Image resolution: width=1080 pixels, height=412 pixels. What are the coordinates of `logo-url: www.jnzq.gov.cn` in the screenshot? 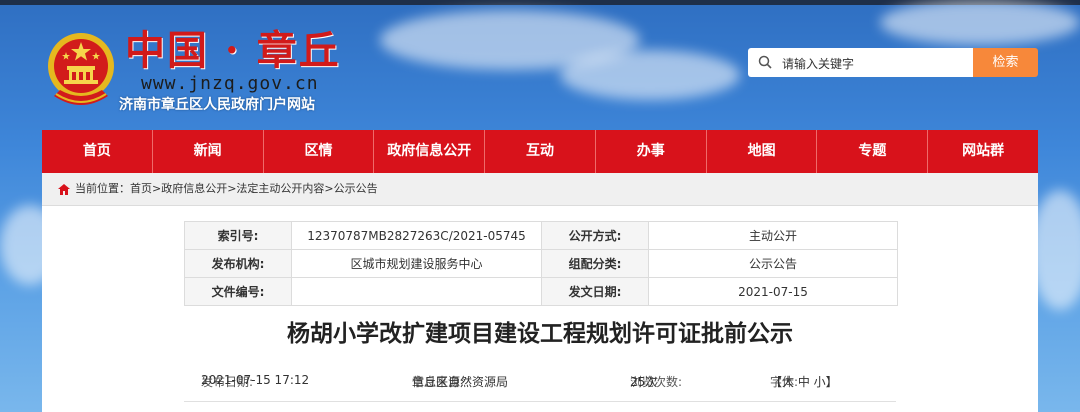 It's located at (230, 83).